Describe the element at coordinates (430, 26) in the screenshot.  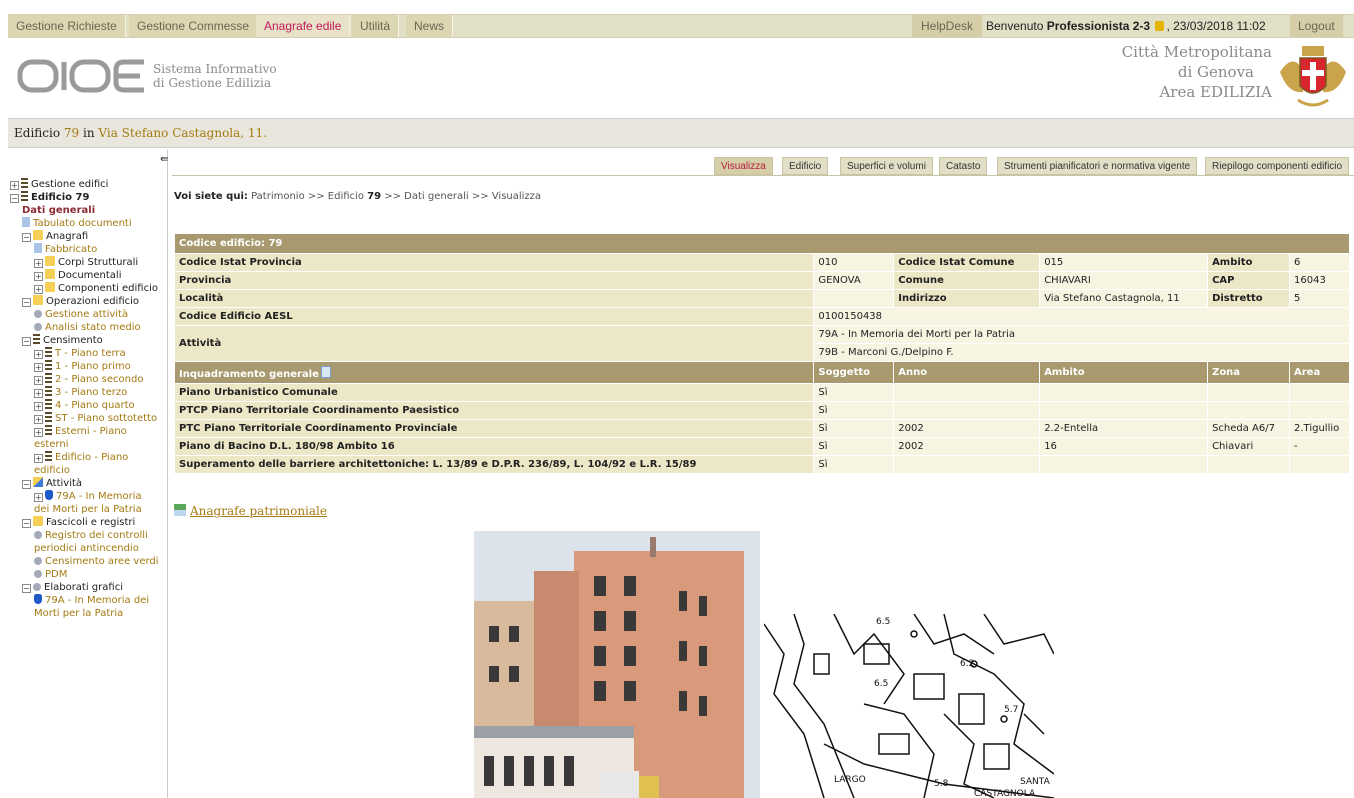
I see `tab-news: News` at that location.